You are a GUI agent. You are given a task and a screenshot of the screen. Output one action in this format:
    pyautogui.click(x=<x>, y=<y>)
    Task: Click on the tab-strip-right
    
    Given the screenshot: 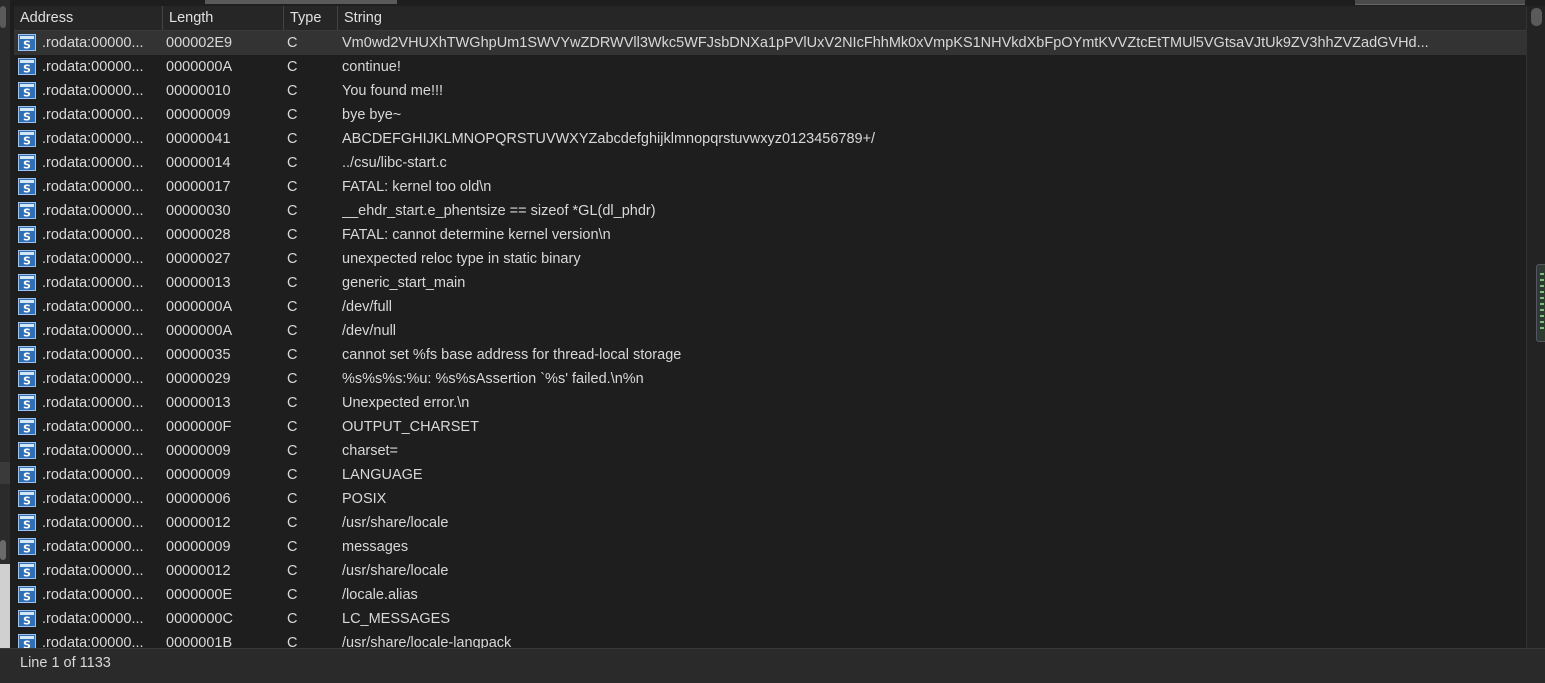 What is the action you would take?
    pyautogui.click(x=1440, y=2)
    